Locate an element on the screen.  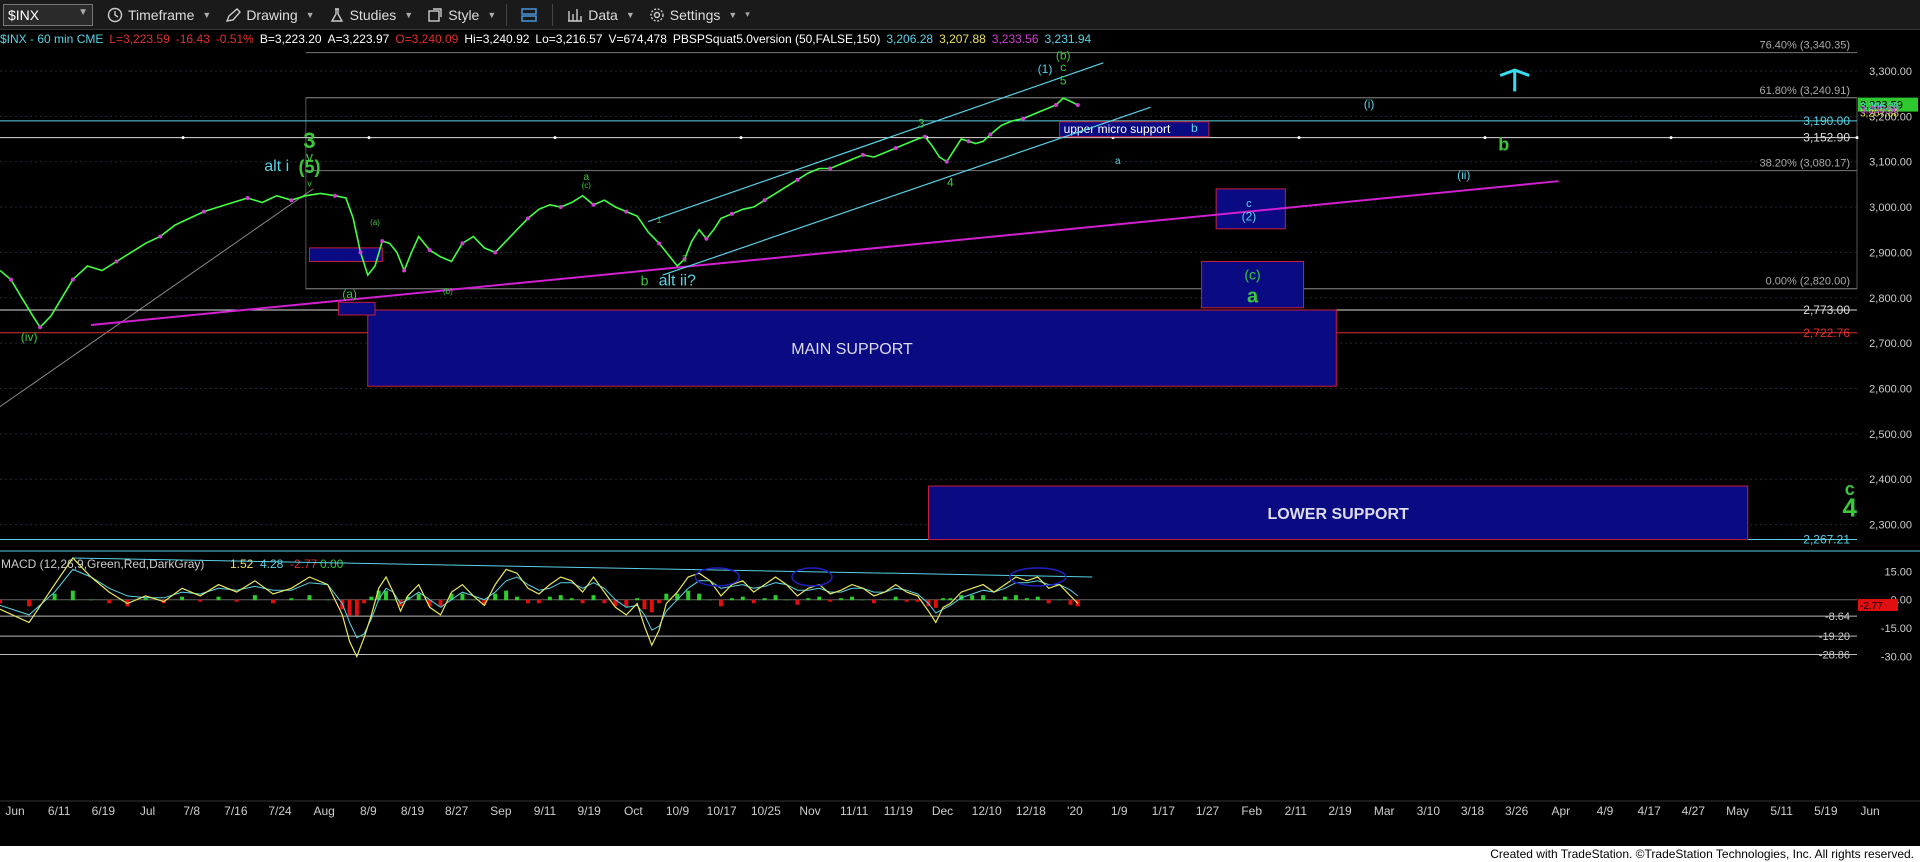
date-axis-tick: 10/9 is located at coordinates (678, 811).